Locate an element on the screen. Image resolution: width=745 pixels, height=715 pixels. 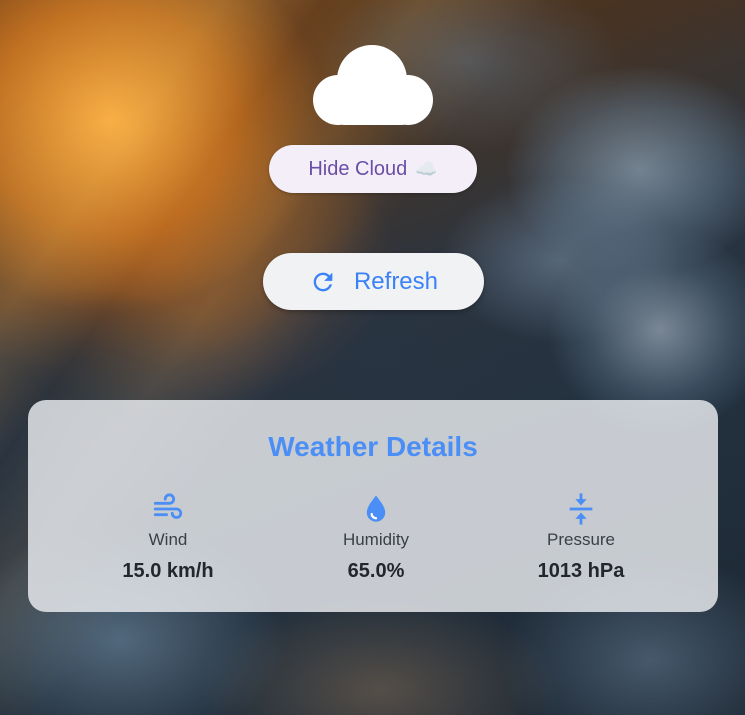
pressure-icon is located at coordinates (581, 509).